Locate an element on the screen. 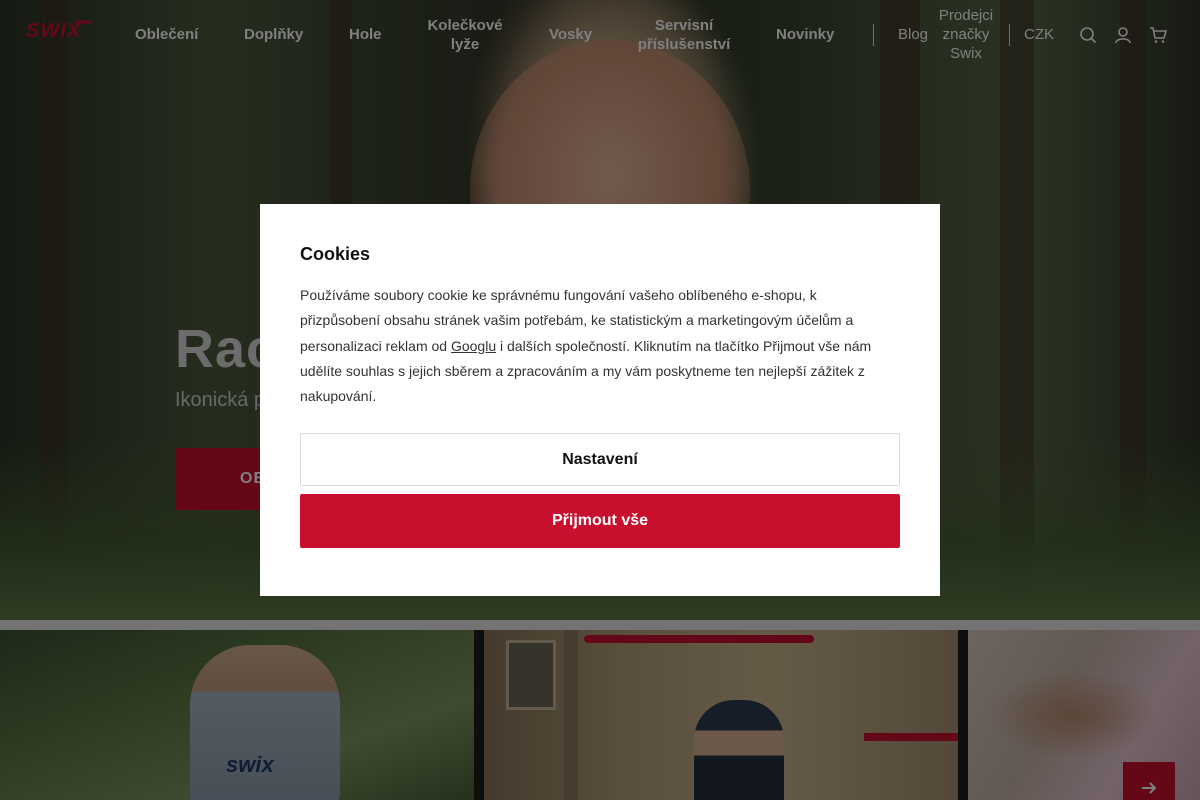  cookie-accept-all-button: Přijmout vše is located at coordinates (600, 521).